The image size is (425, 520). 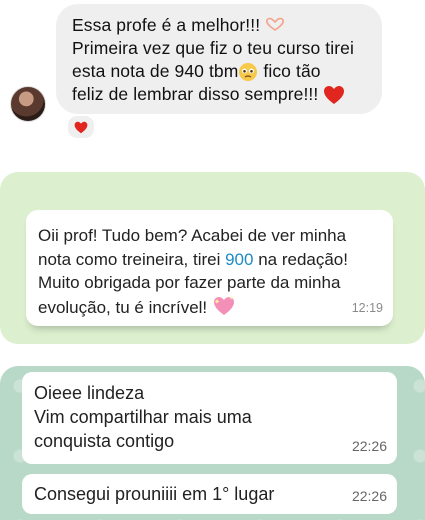 What do you see at coordinates (166, 25) in the screenshot?
I see `dm-text: Essa profe é a melhor!!!` at bounding box center [166, 25].